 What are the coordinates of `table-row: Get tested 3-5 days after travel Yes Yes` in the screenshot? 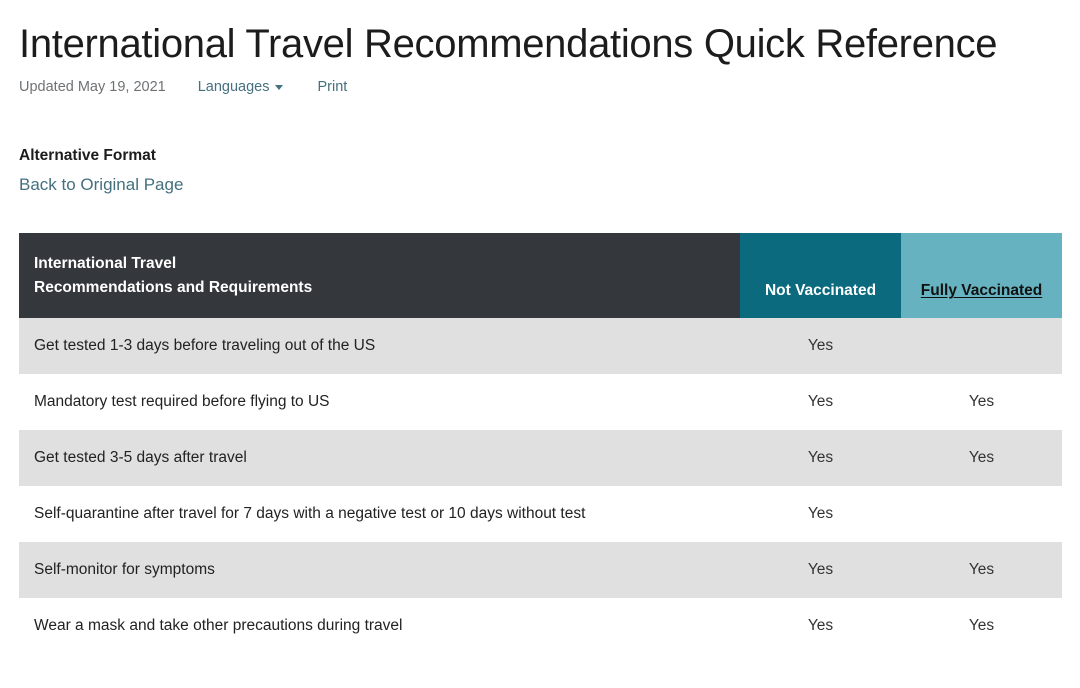 It's located at (540, 458).